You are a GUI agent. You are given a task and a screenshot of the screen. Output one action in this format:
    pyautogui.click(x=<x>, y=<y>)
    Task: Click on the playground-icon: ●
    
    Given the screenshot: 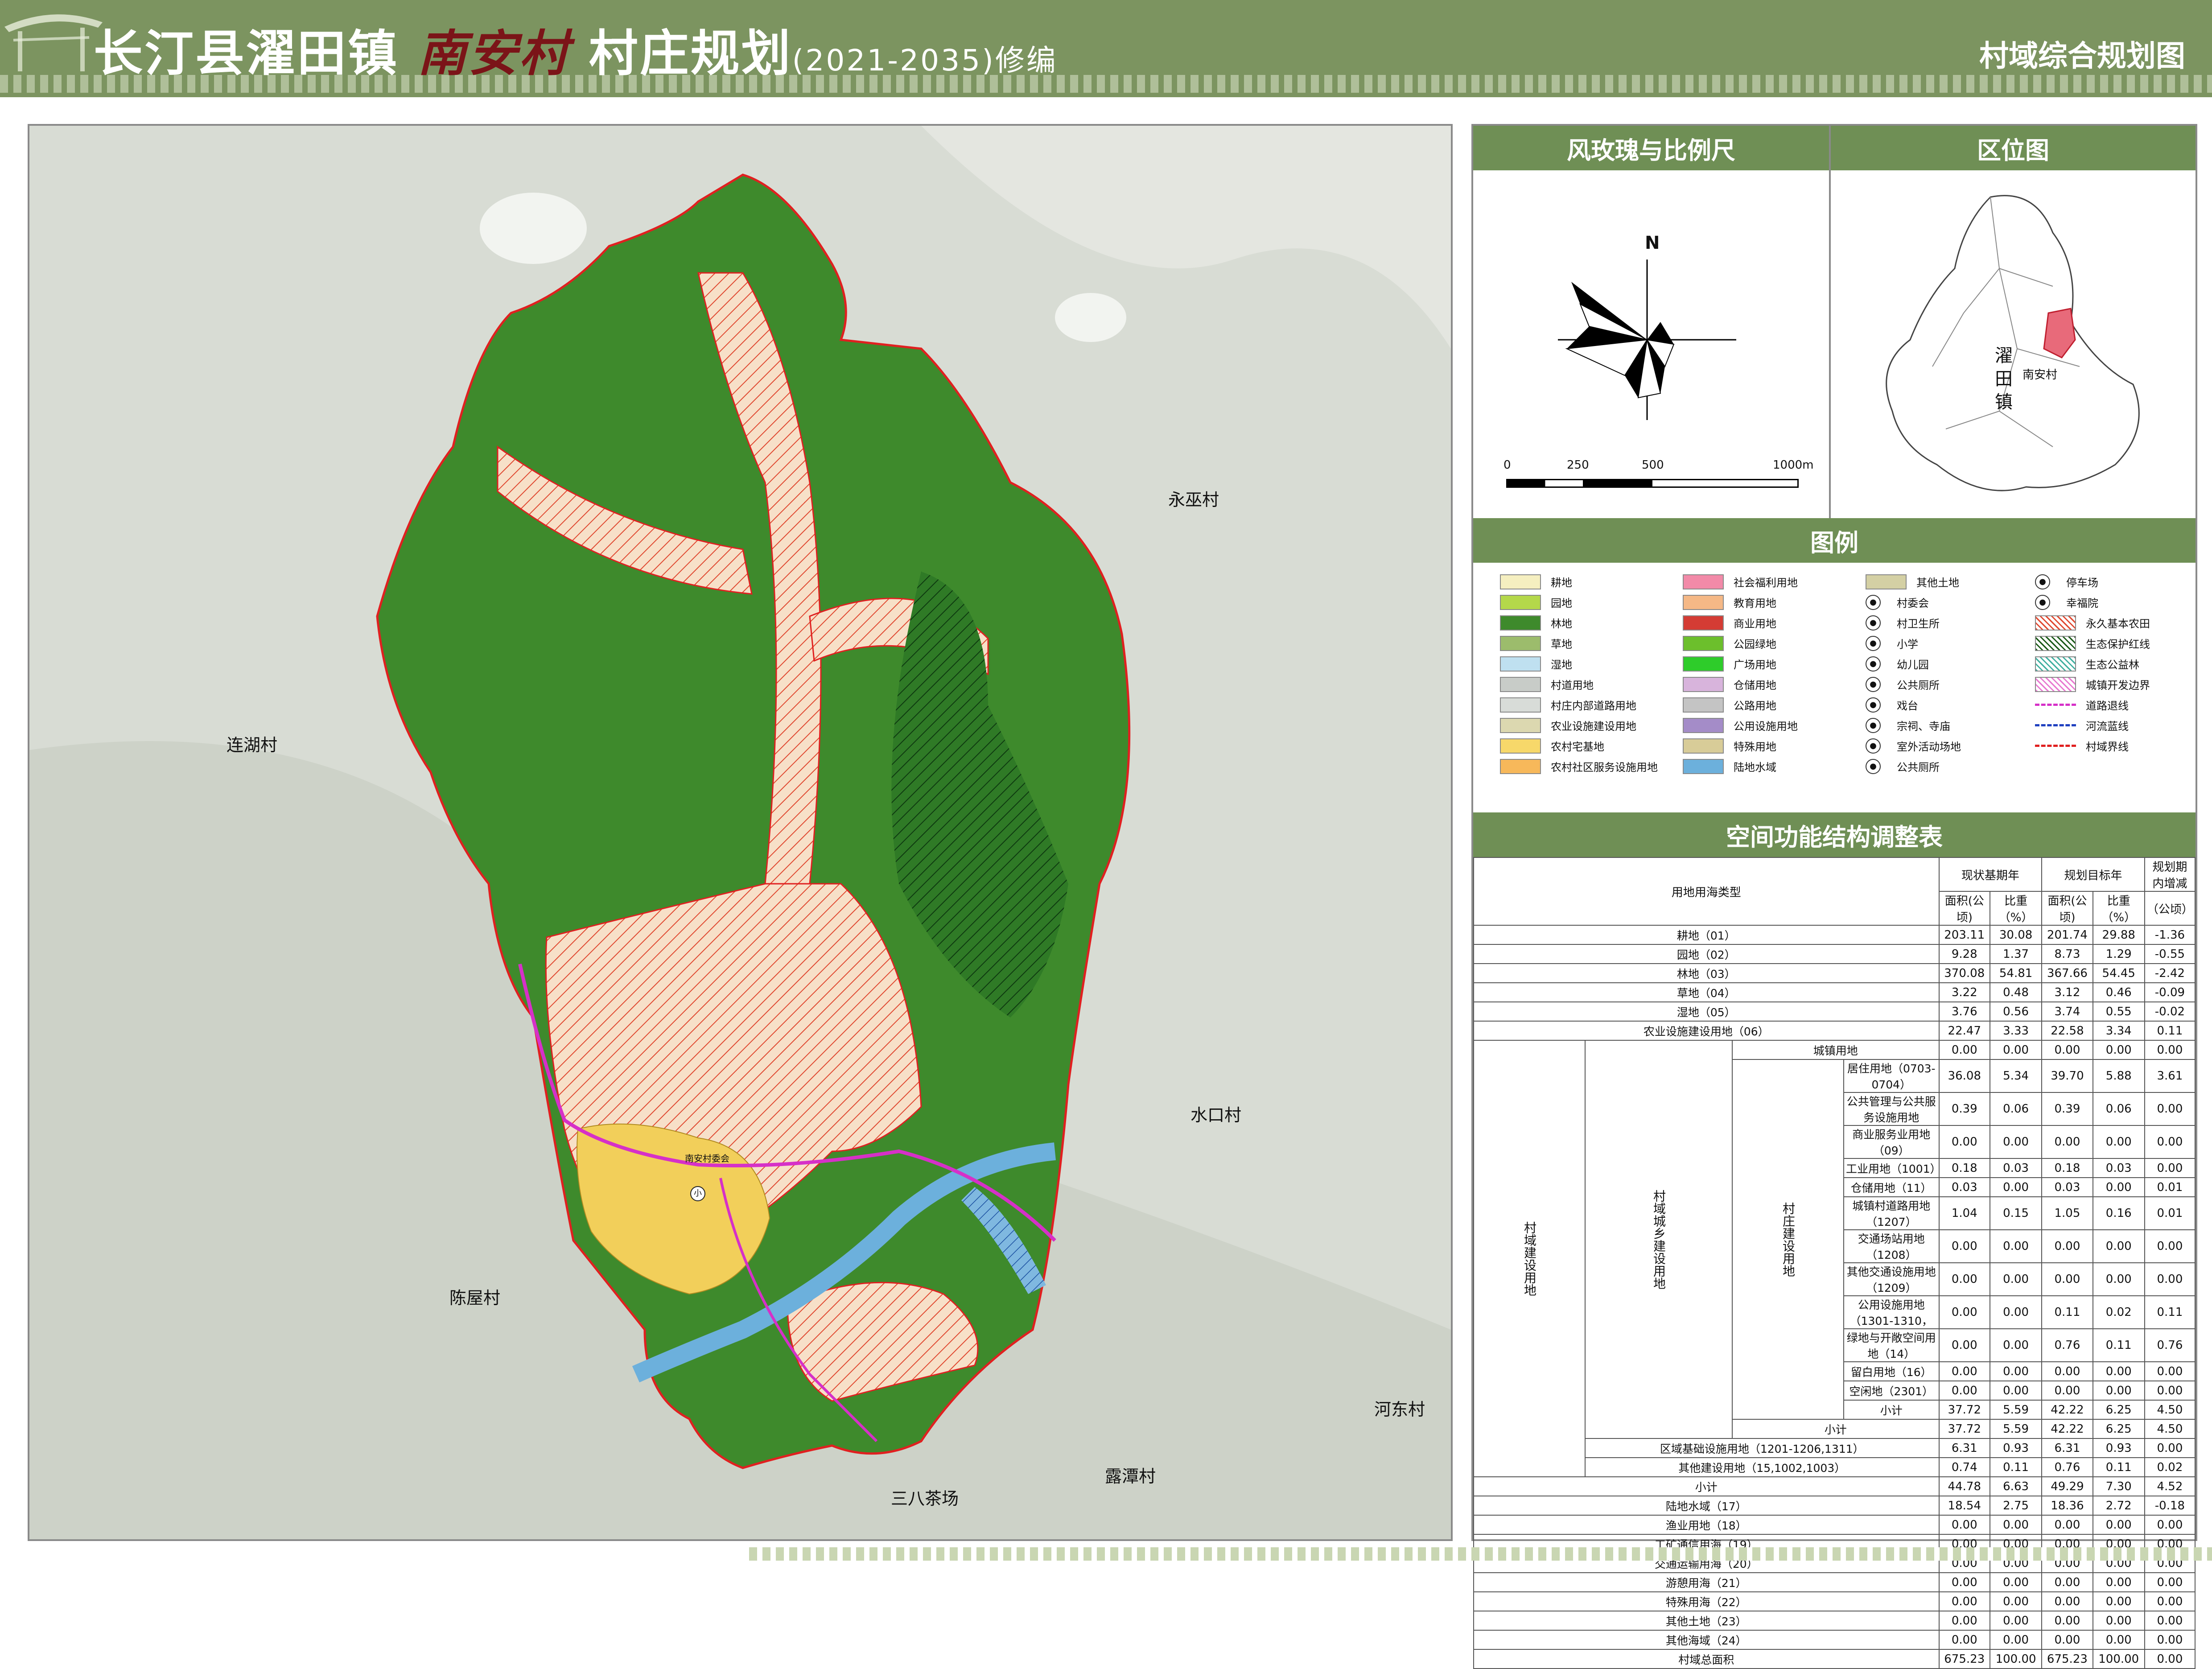 What is the action you would take?
    pyautogui.click(x=1873, y=746)
    